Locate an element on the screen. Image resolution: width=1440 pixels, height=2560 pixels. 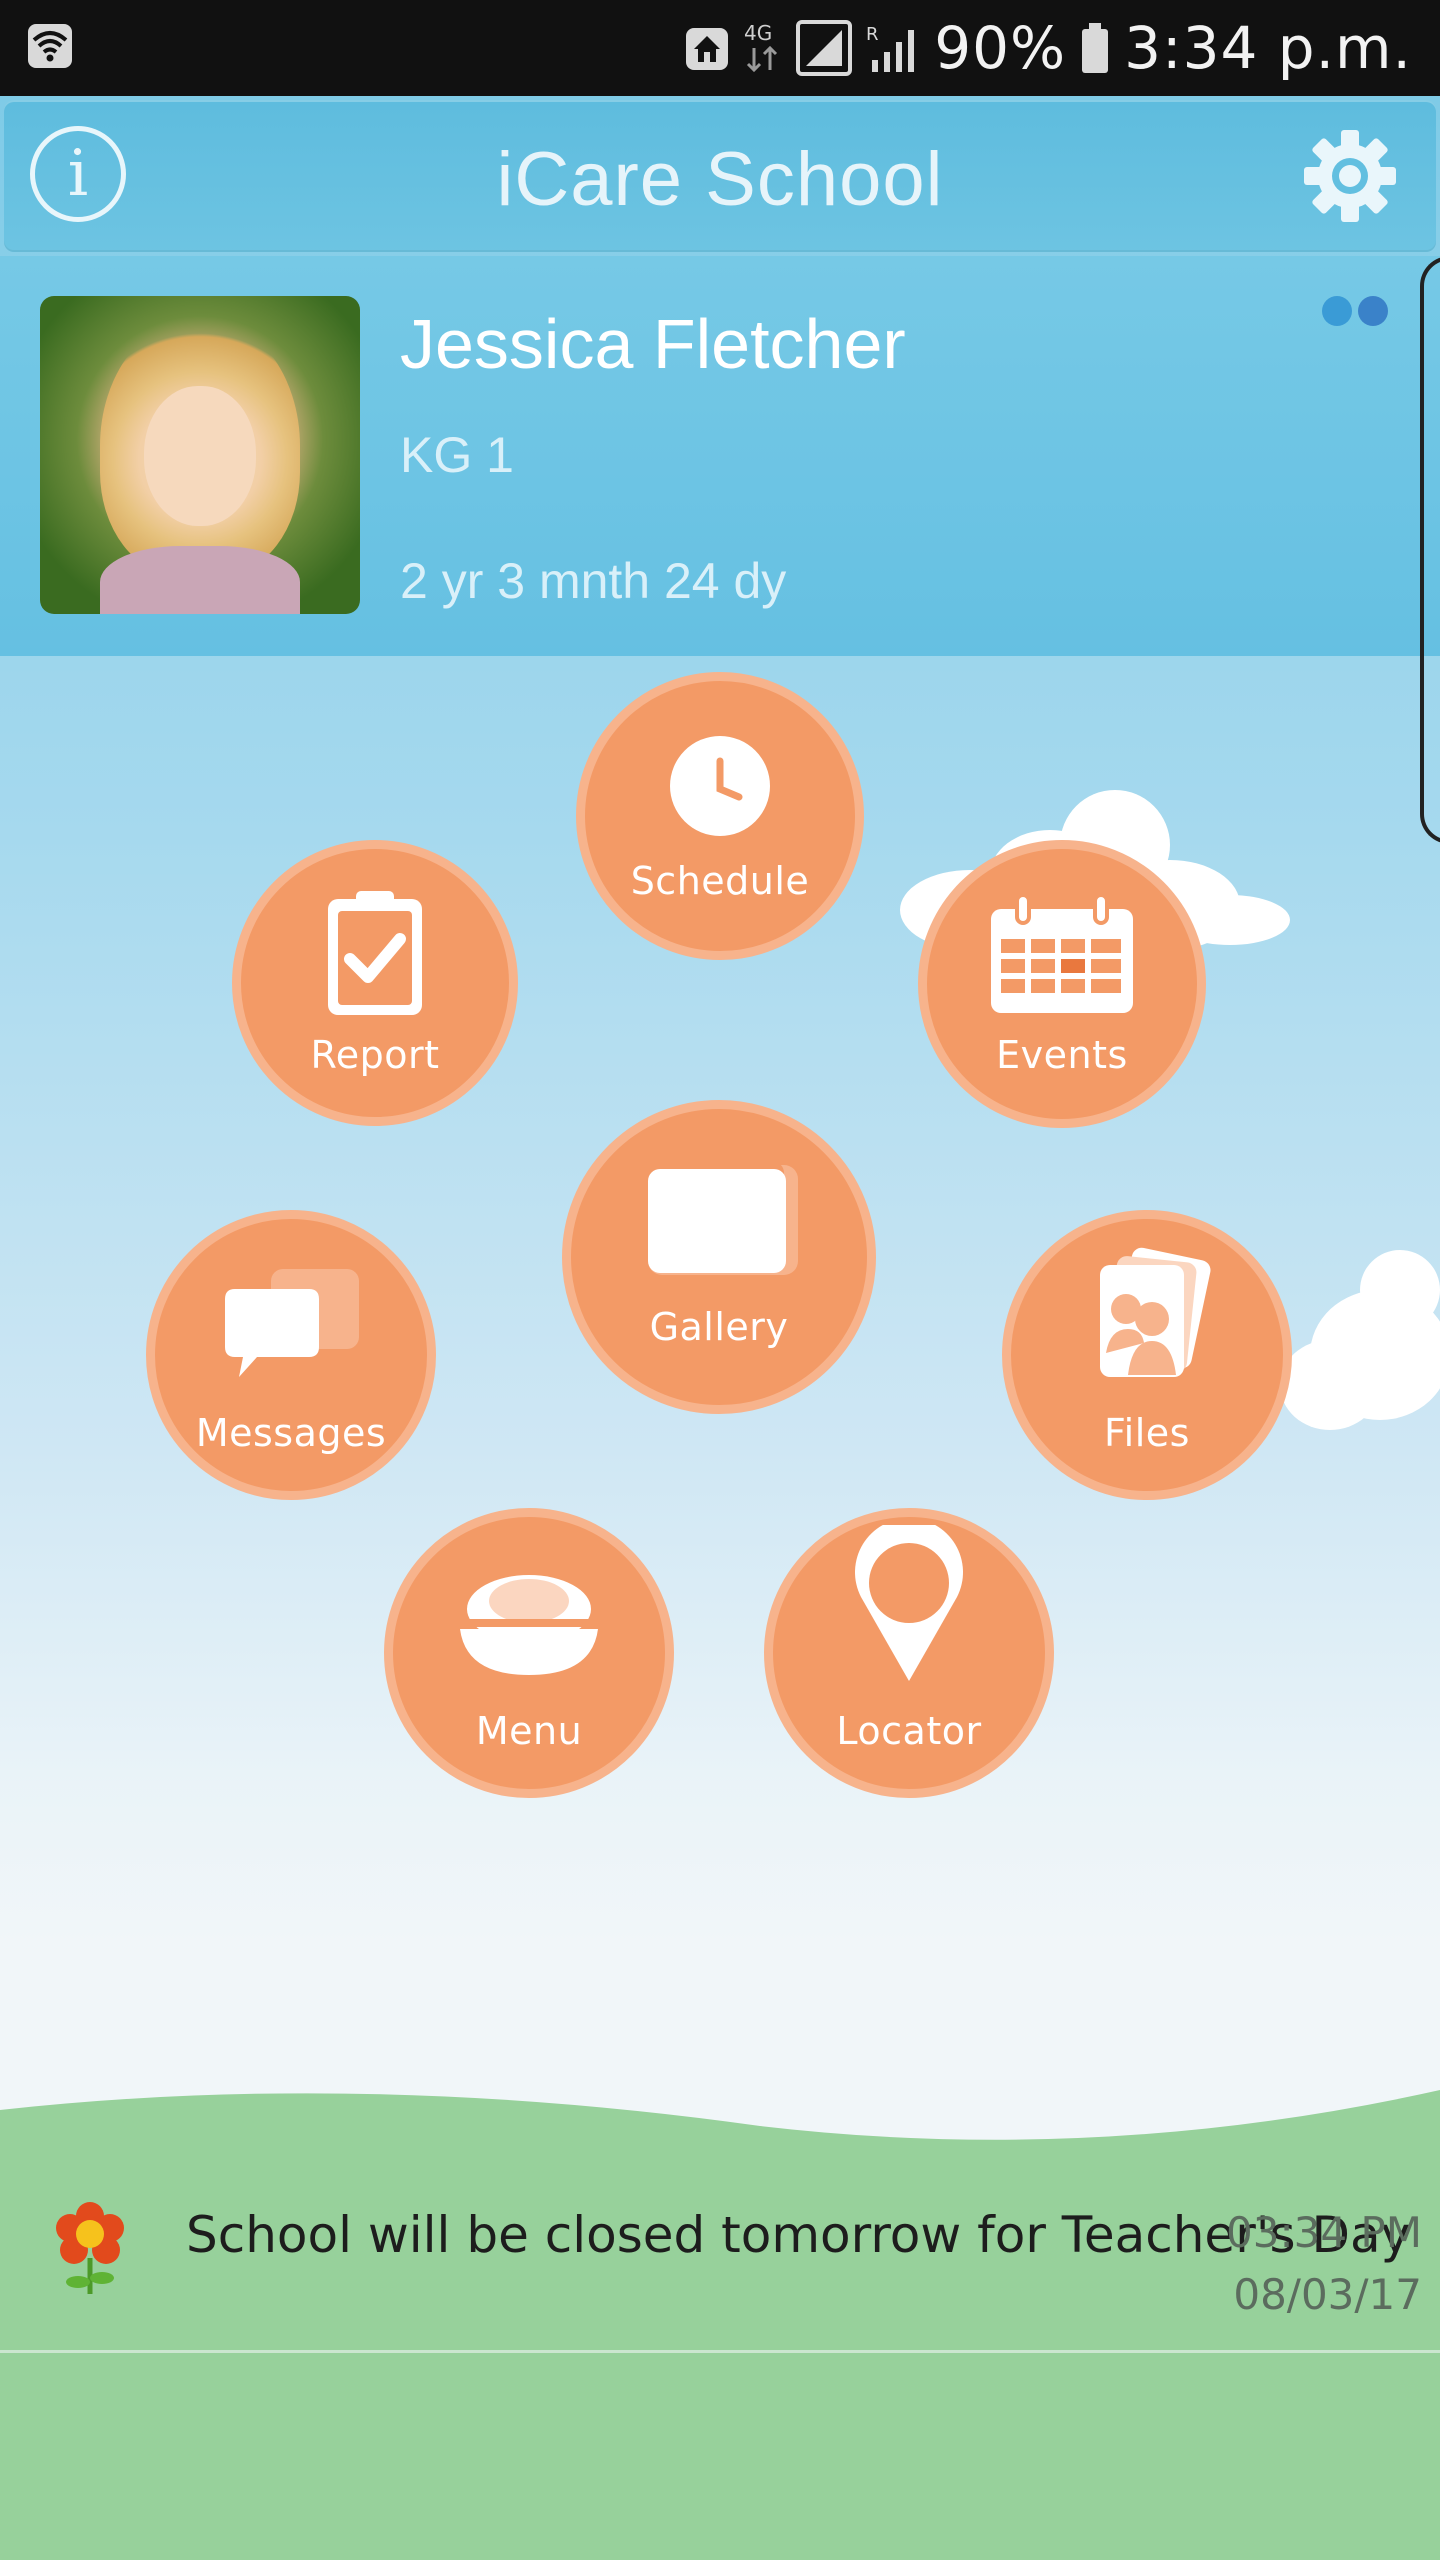
food-bowl-icon is located at coordinates (529, 1625).